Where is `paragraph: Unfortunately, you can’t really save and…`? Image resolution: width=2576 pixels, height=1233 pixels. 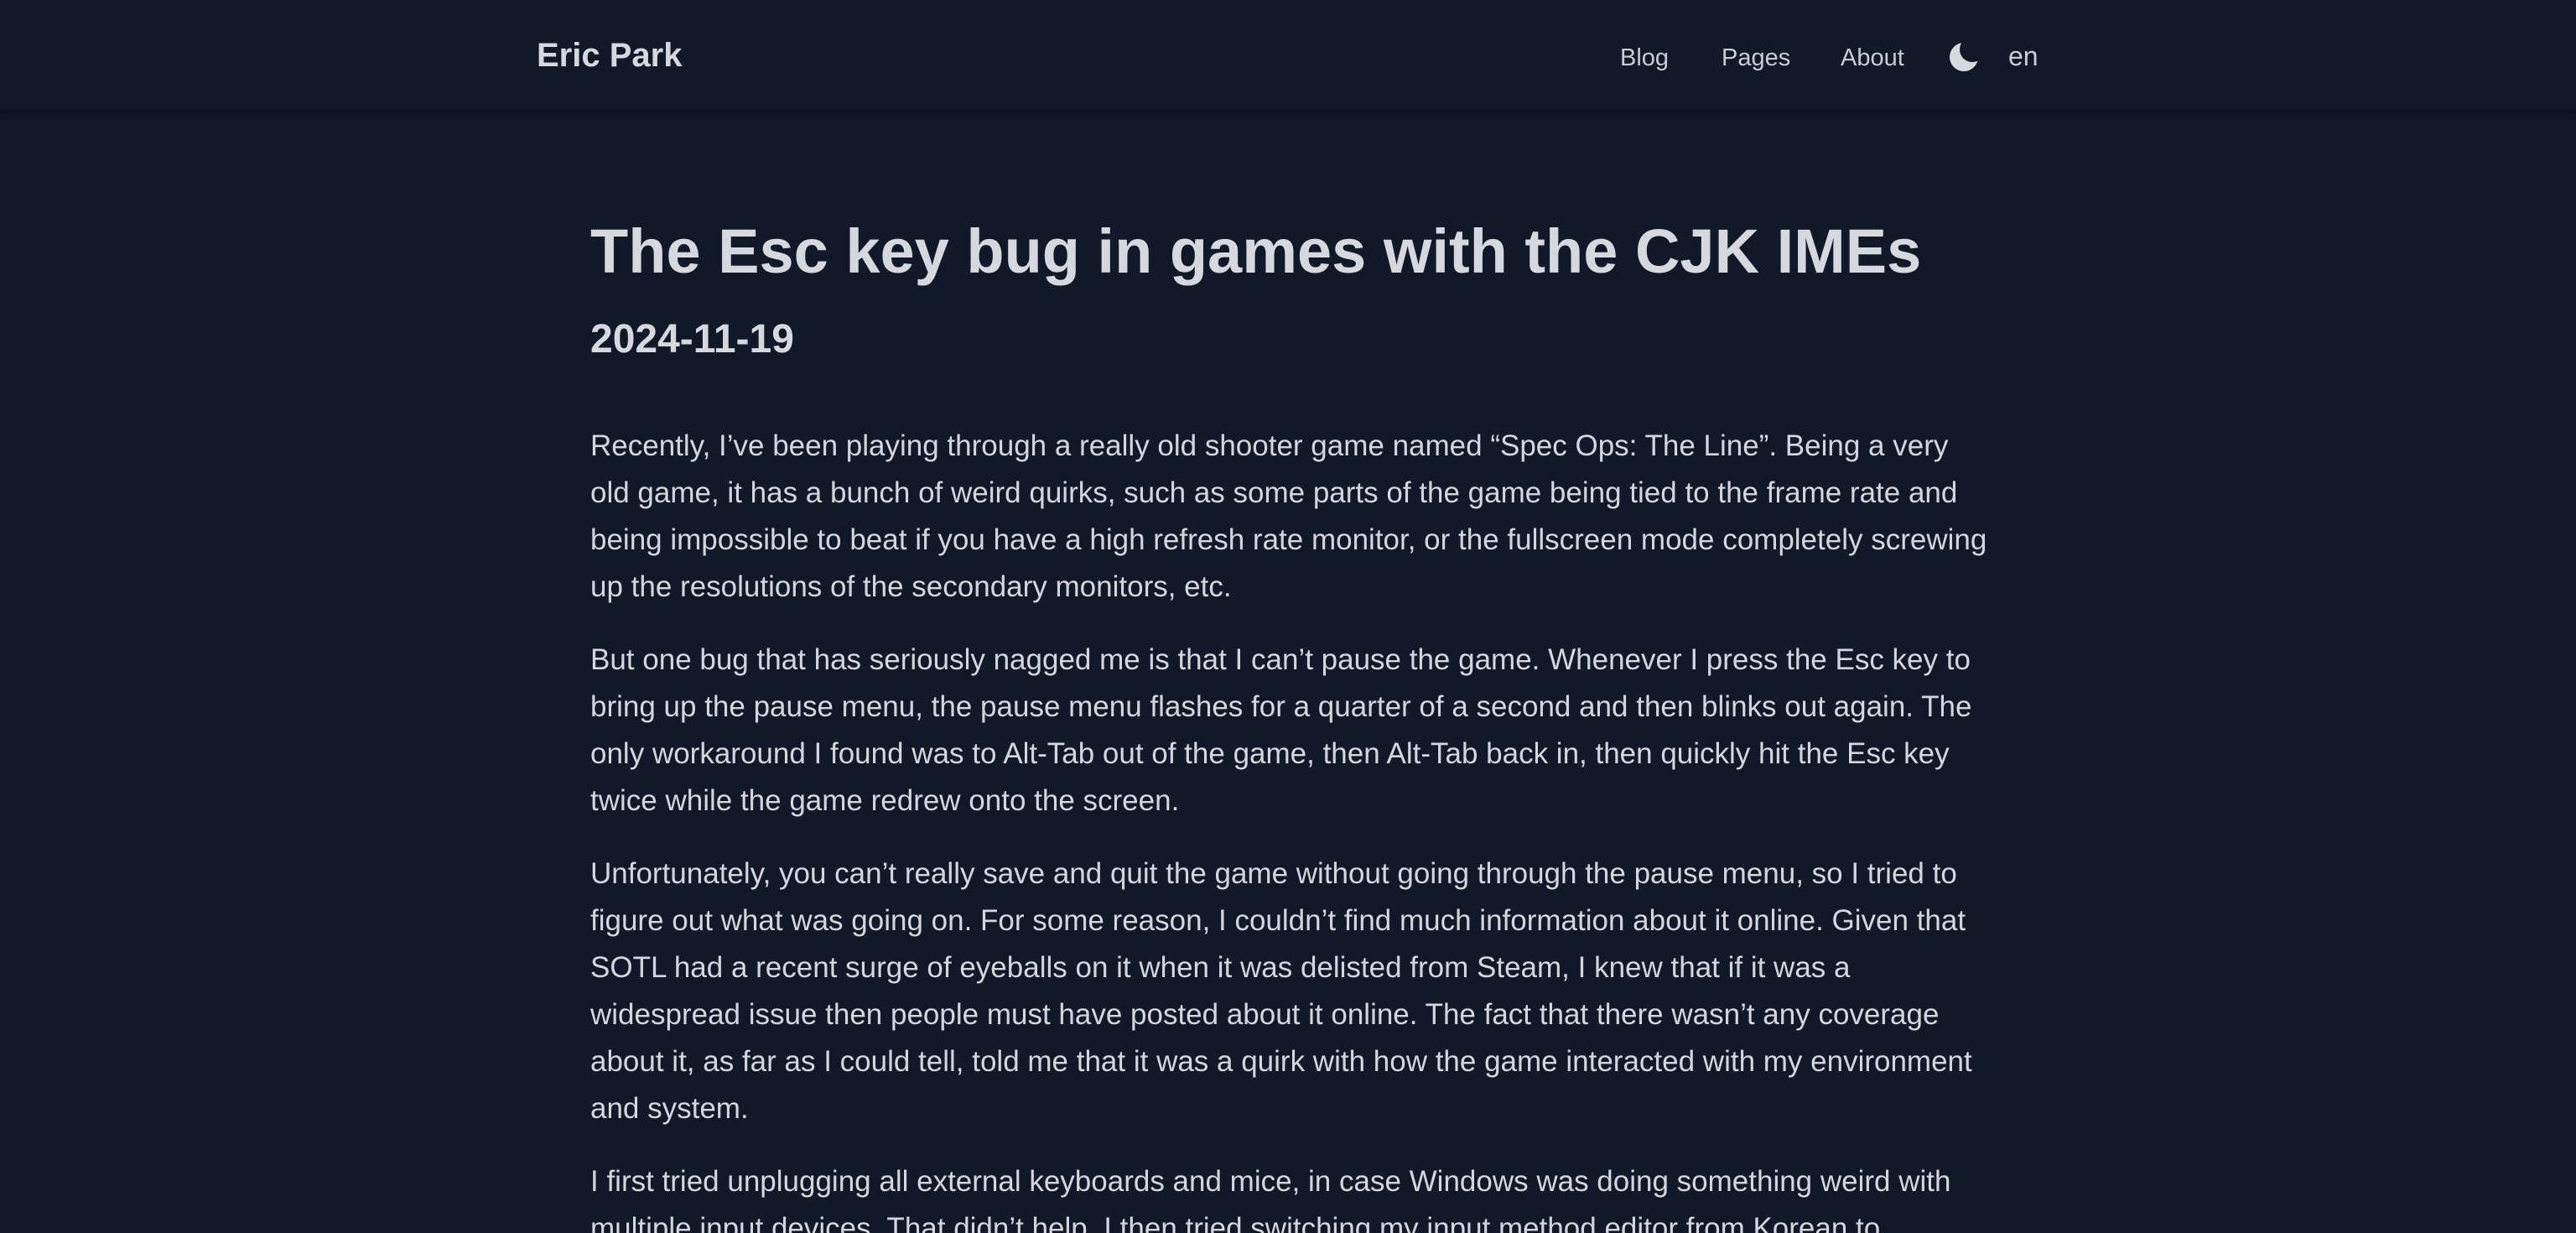
paragraph: Unfortunately, you can’t really save and… is located at coordinates (1281, 991).